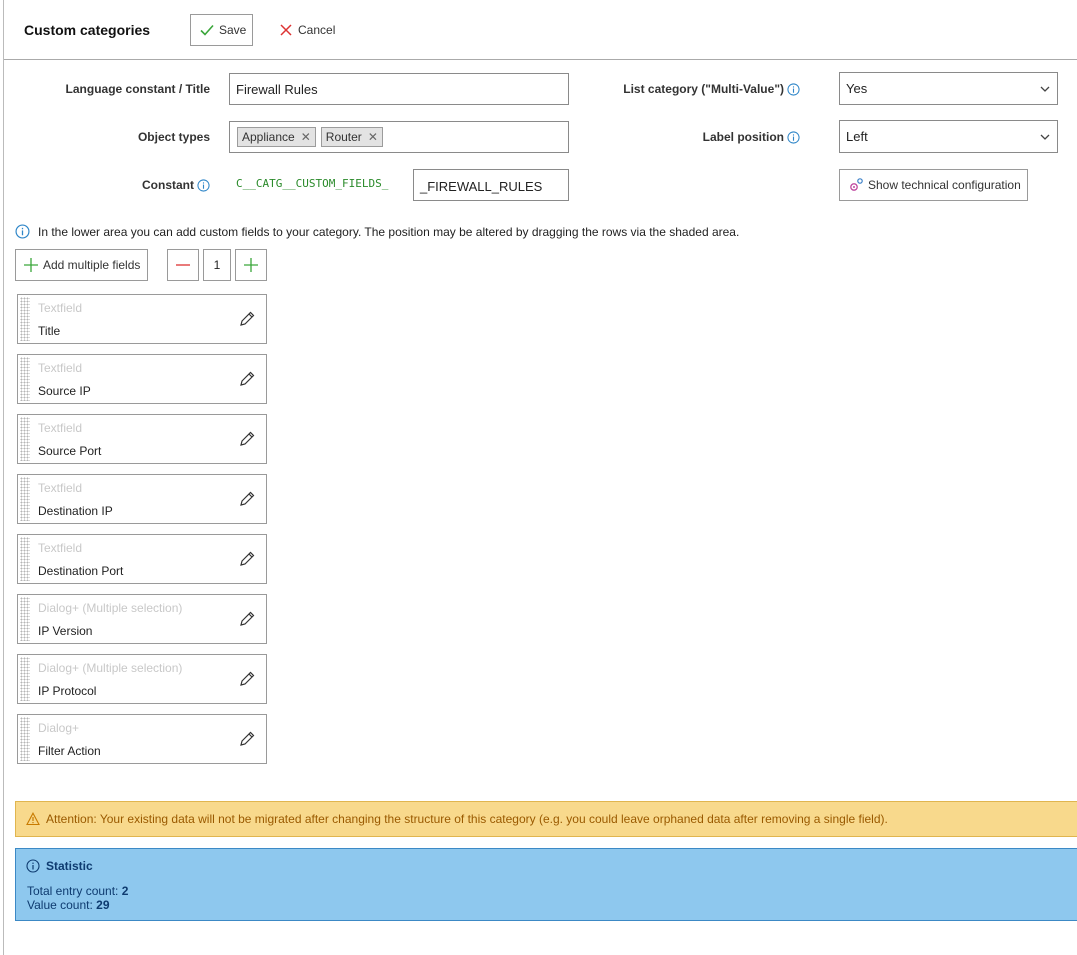  I want to click on show-technical-configuration-button: Show technical configuration, so click(933, 185).